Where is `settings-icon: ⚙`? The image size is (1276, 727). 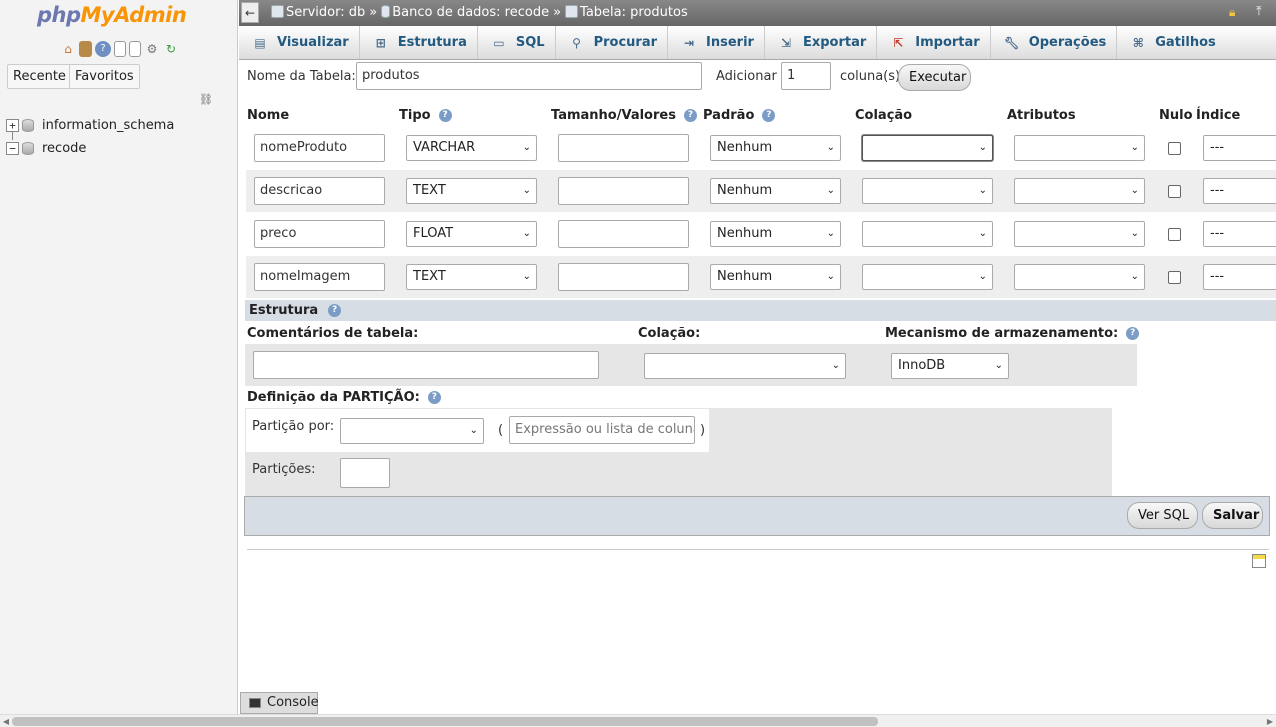
settings-icon: ⚙ is located at coordinates (152, 49).